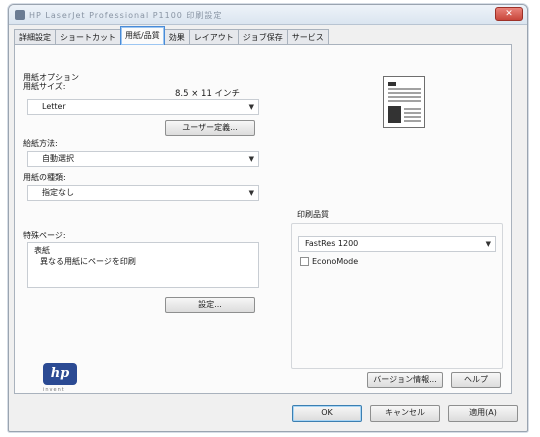 This screenshot has width=540, height=437. What do you see at coordinates (397, 244) in the screenshot?
I see `print-quality-select: FastRes 1200 ▼` at bounding box center [397, 244].